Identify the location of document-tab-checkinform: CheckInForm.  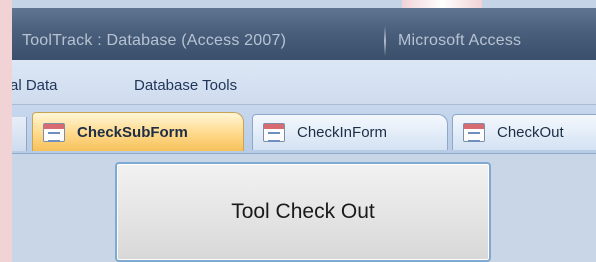
(350, 132).